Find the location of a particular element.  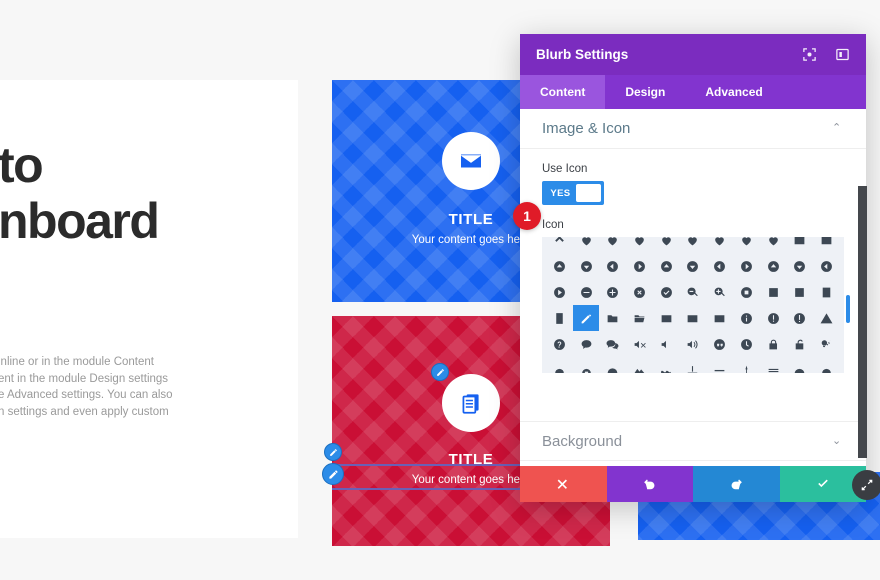

tab-advanced: Advanced is located at coordinates (733, 92).